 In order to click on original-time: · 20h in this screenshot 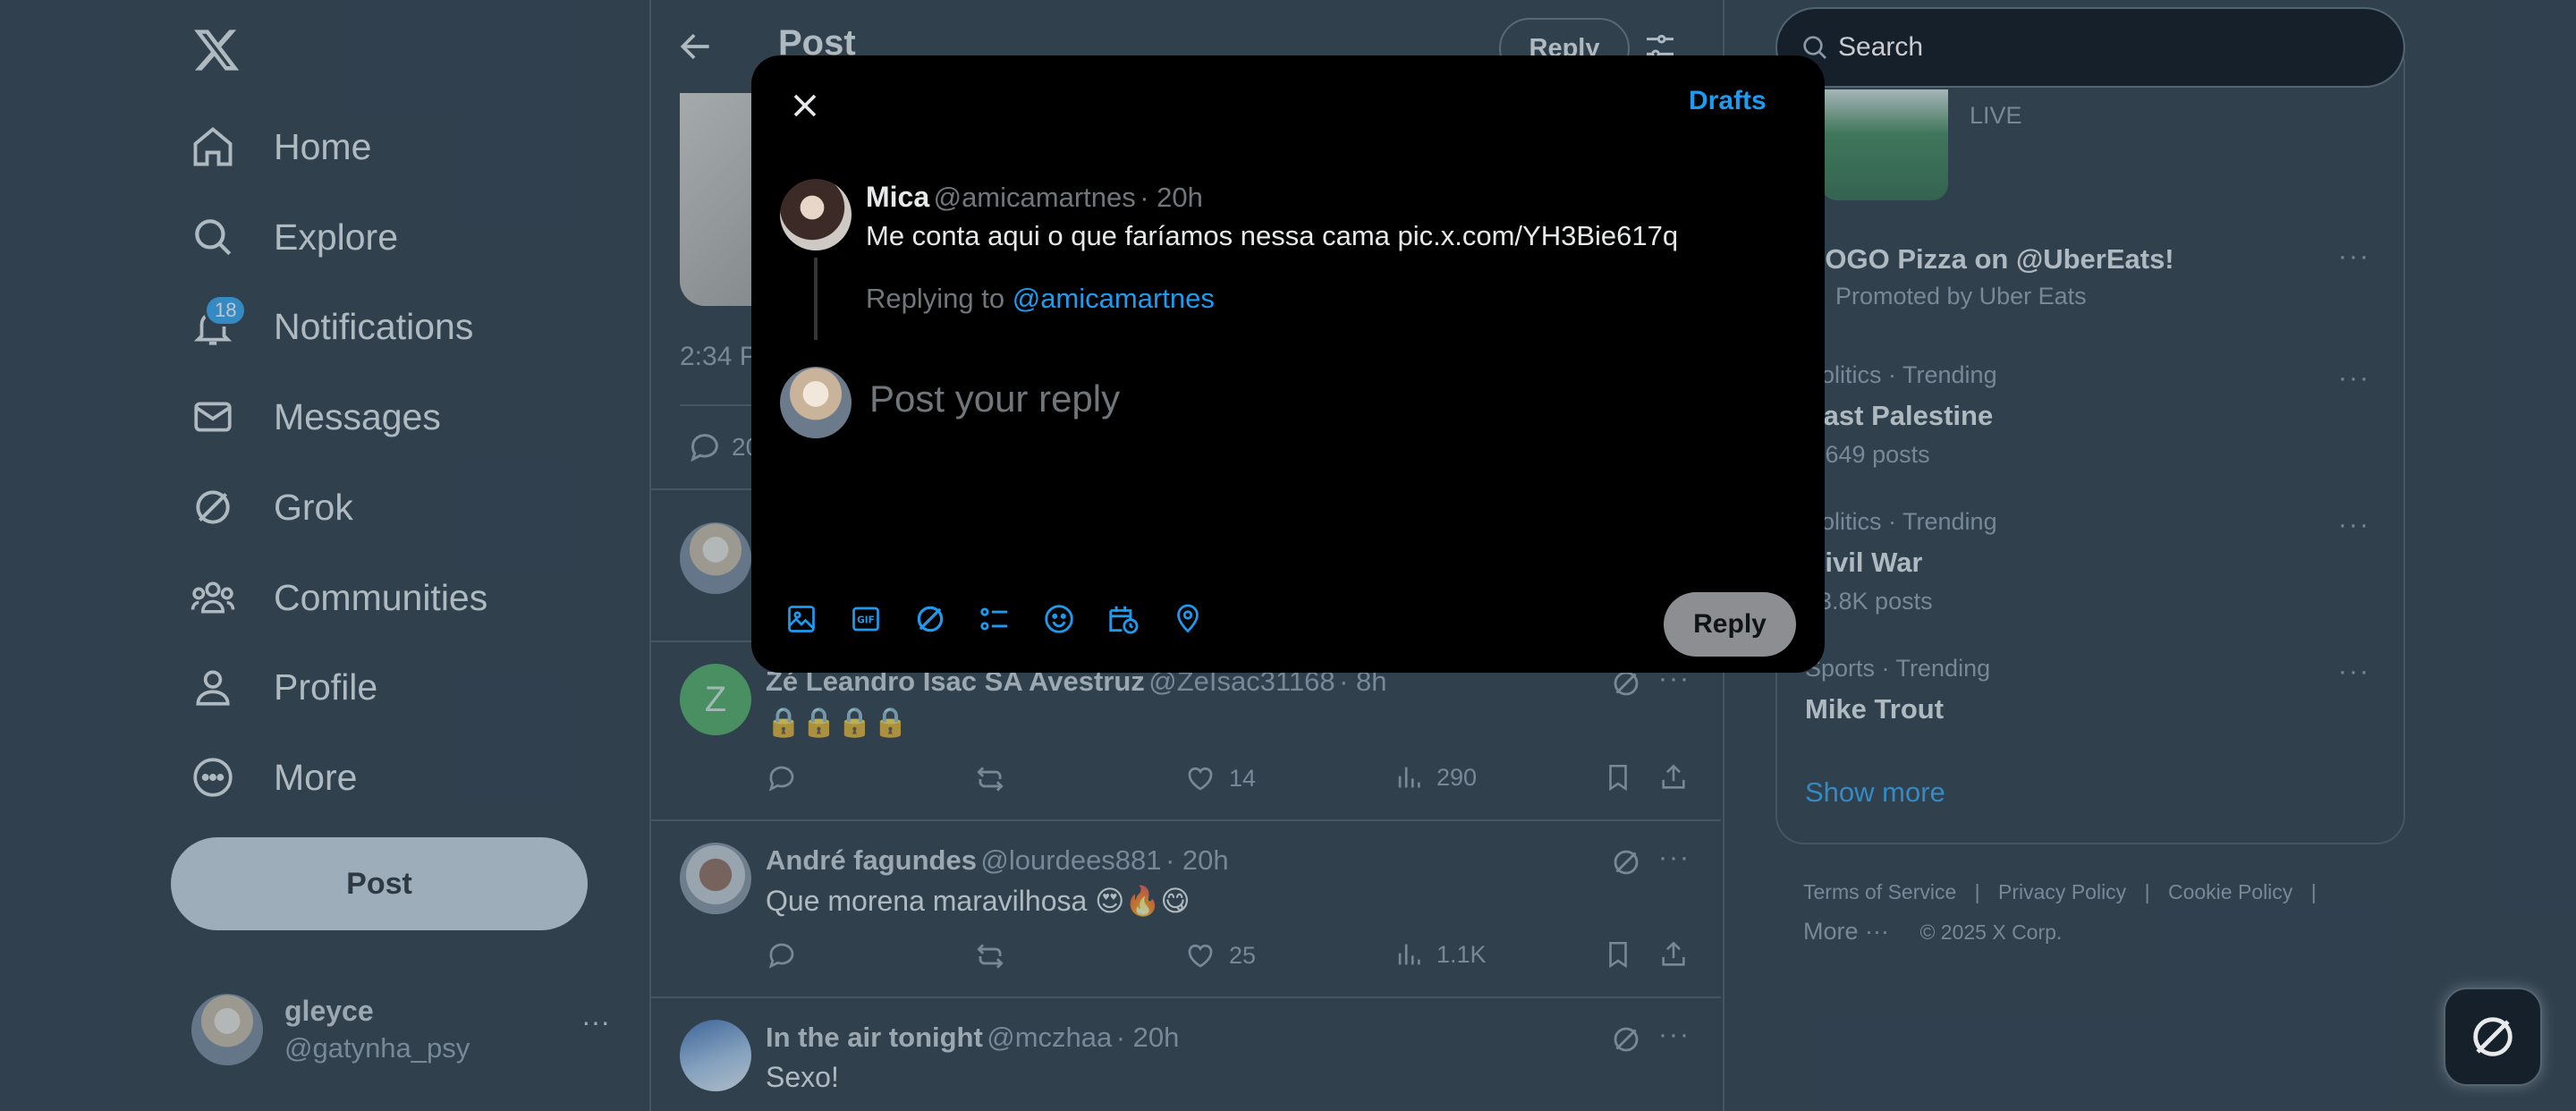, I will do `click(1171, 197)`.